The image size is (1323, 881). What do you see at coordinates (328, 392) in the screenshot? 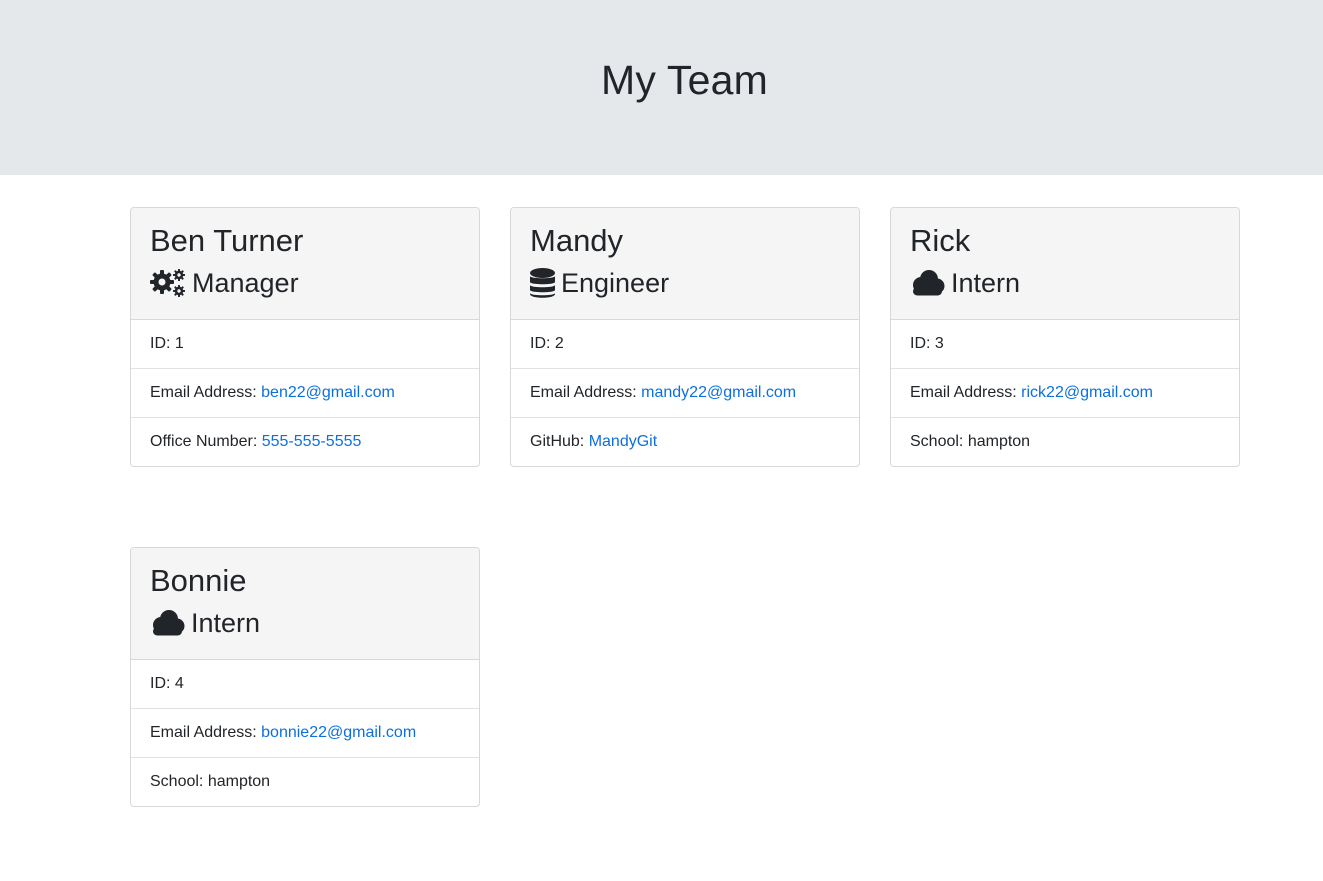
I see `email-link: ben22@gmail.com` at bounding box center [328, 392].